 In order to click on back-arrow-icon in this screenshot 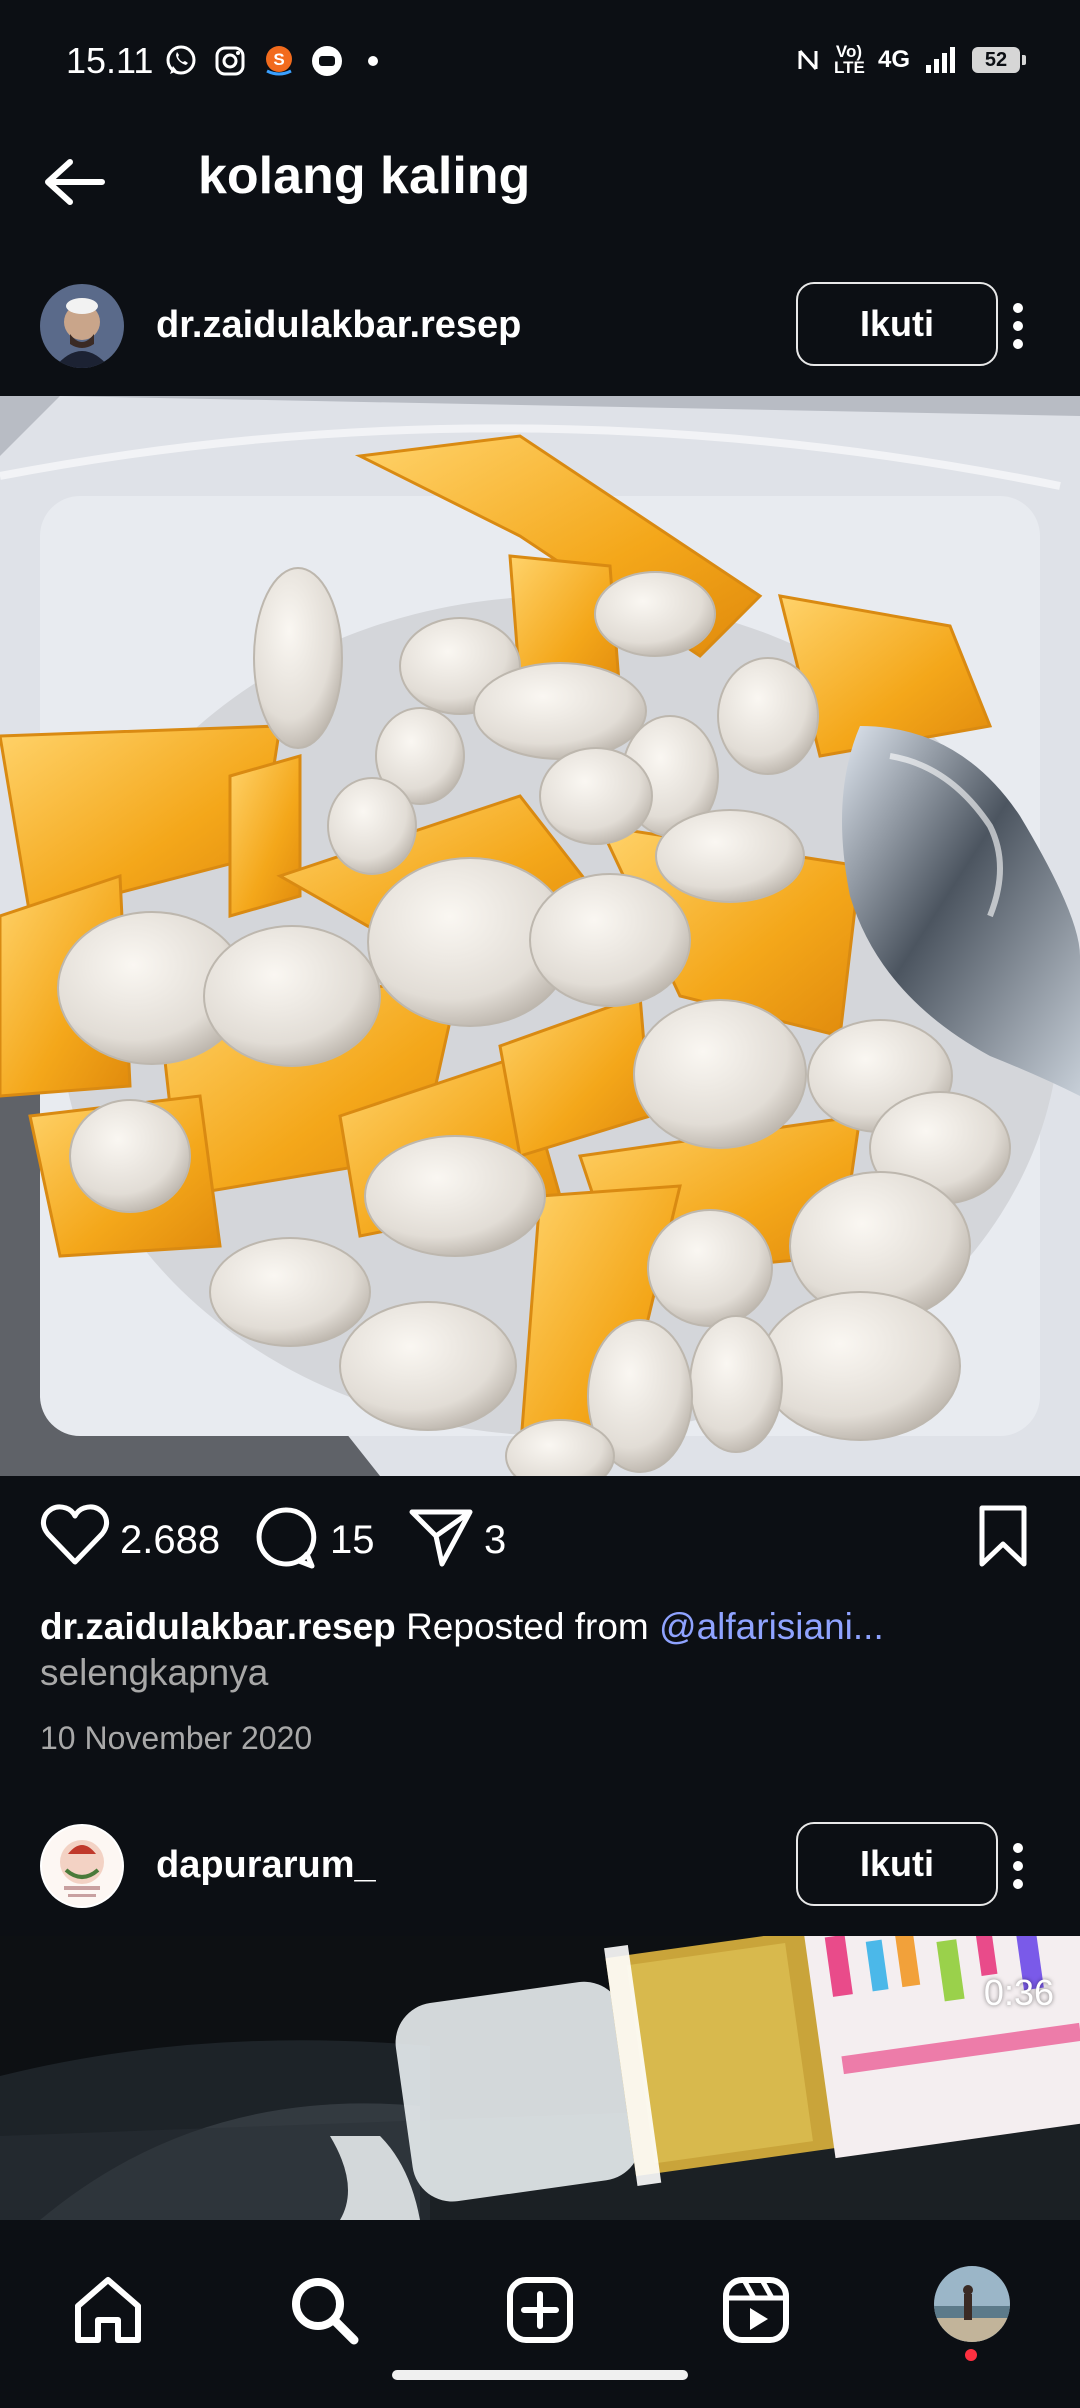, I will do `click(75, 182)`.